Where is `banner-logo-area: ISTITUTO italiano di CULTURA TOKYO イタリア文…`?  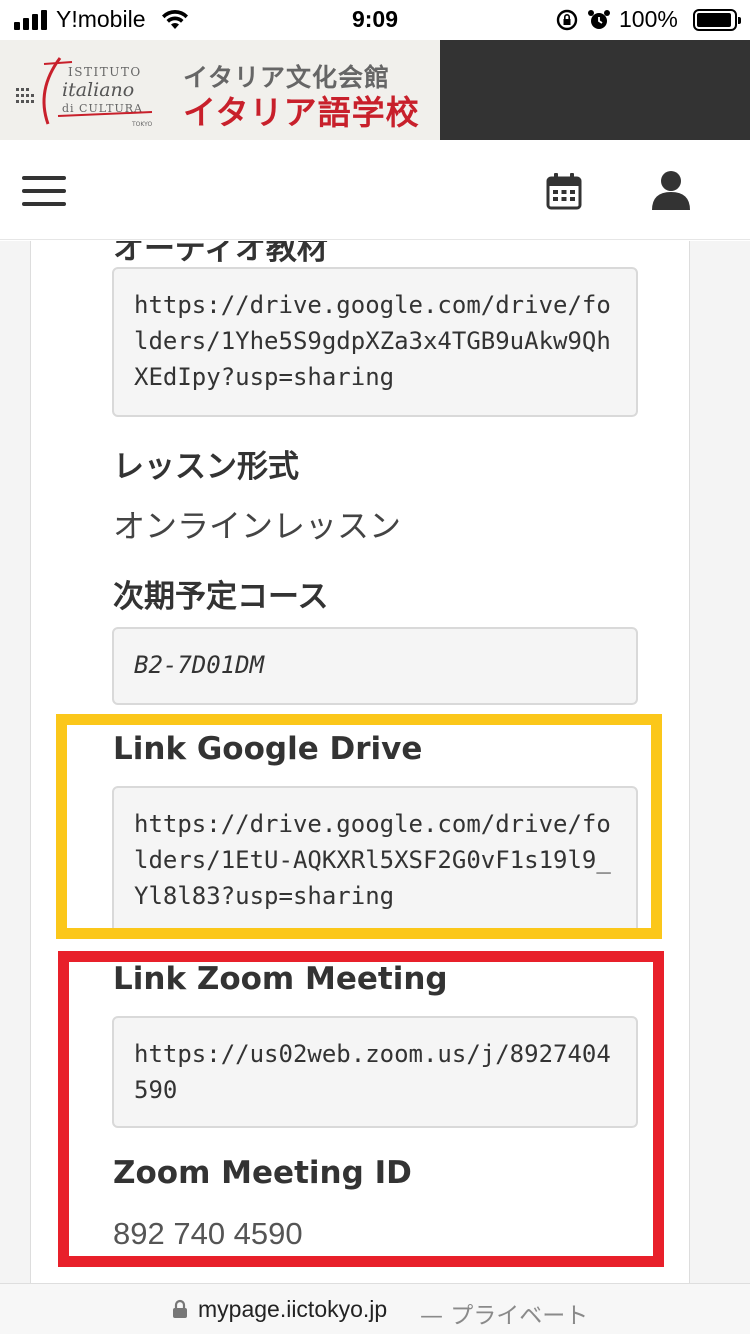 banner-logo-area: ISTITUTO italiano di CULTURA TOKYO イタリア文… is located at coordinates (220, 90).